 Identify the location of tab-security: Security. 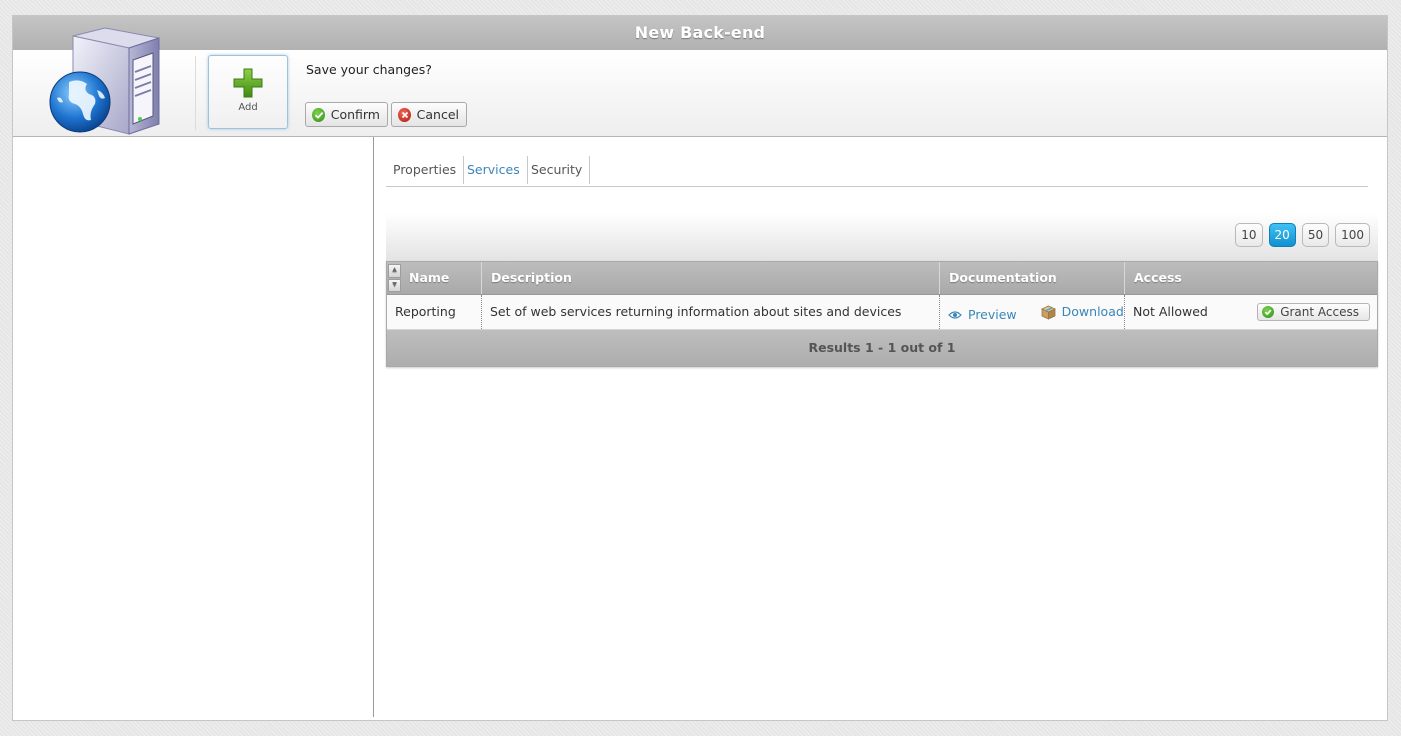
(557, 170).